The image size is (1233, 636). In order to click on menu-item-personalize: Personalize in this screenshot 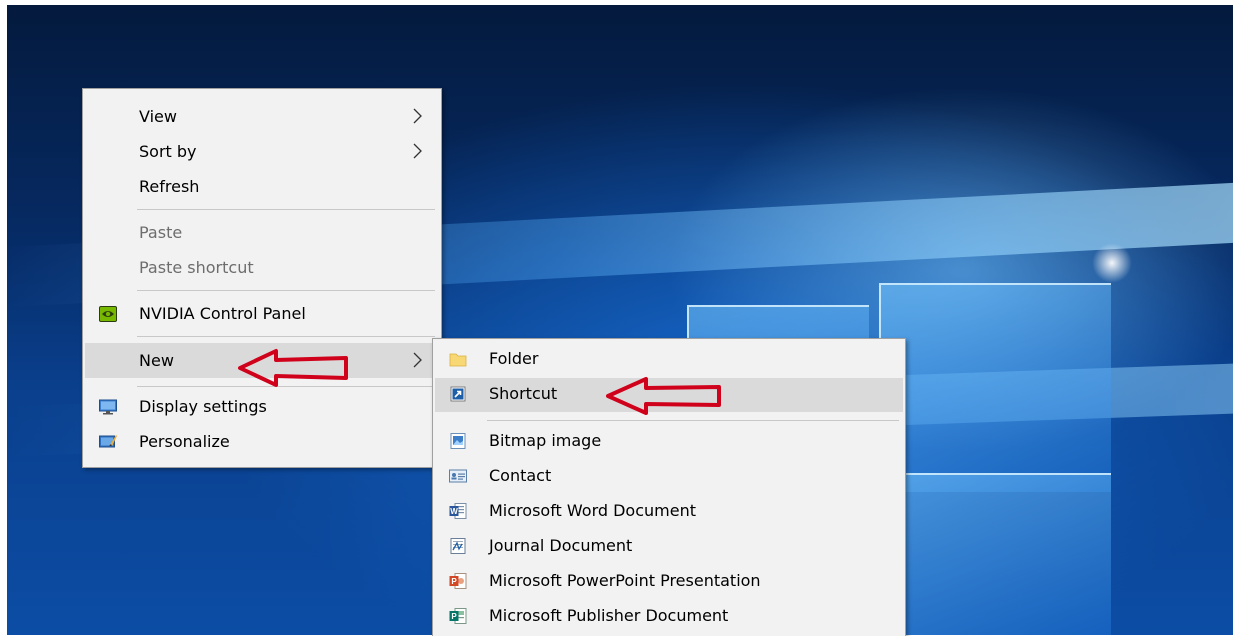, I will do `click(262, 442)`.